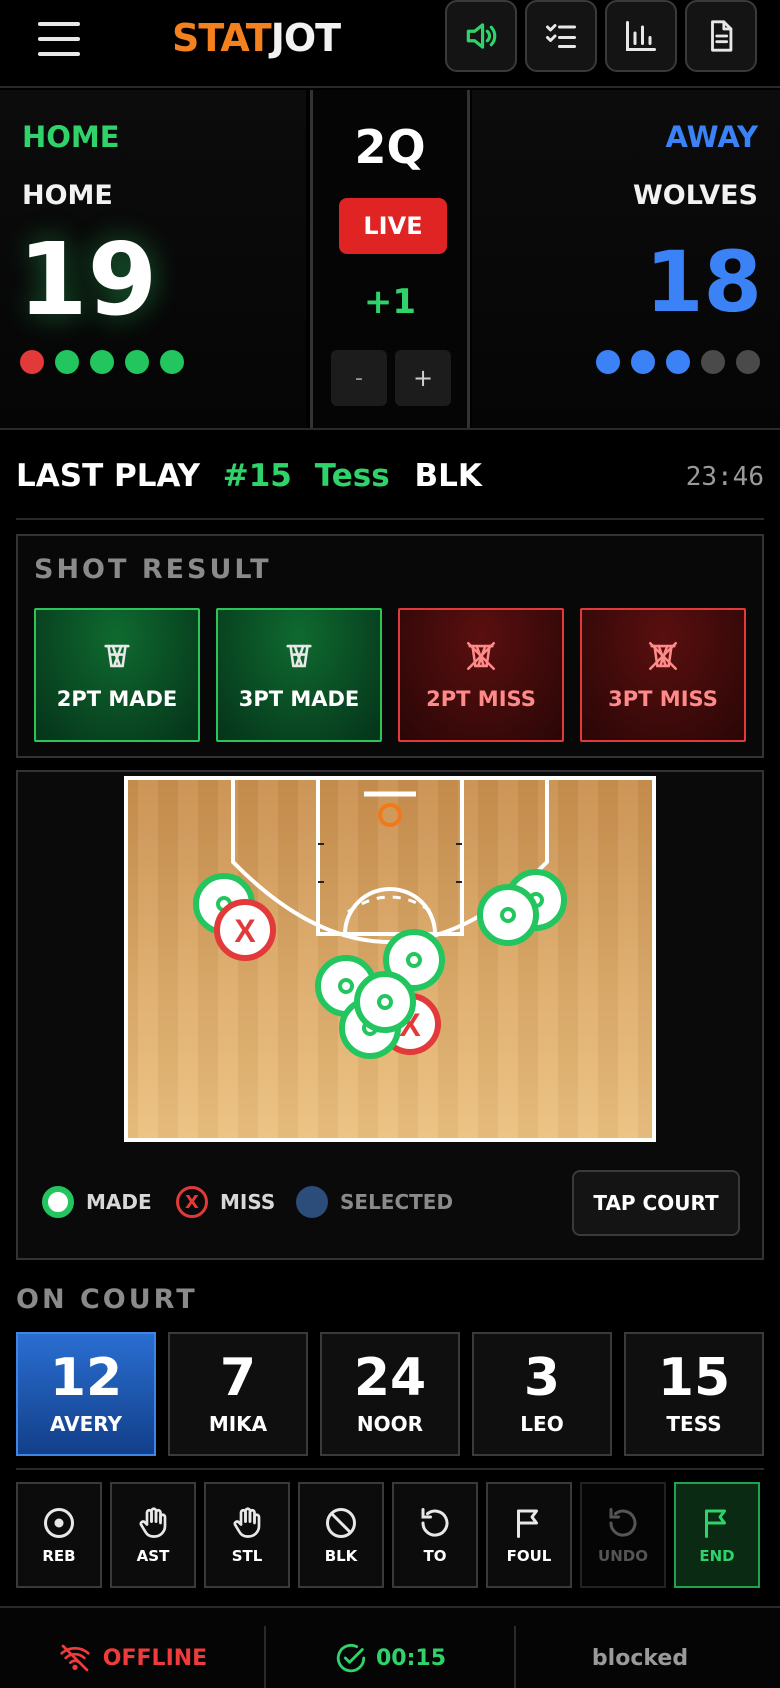 The width and height of the screenshot is (780, 1688). Describe the element at coordinates (117, 675) in the screenshot. I see `shot-button-2pt-made: 2PT MADE` at that location.